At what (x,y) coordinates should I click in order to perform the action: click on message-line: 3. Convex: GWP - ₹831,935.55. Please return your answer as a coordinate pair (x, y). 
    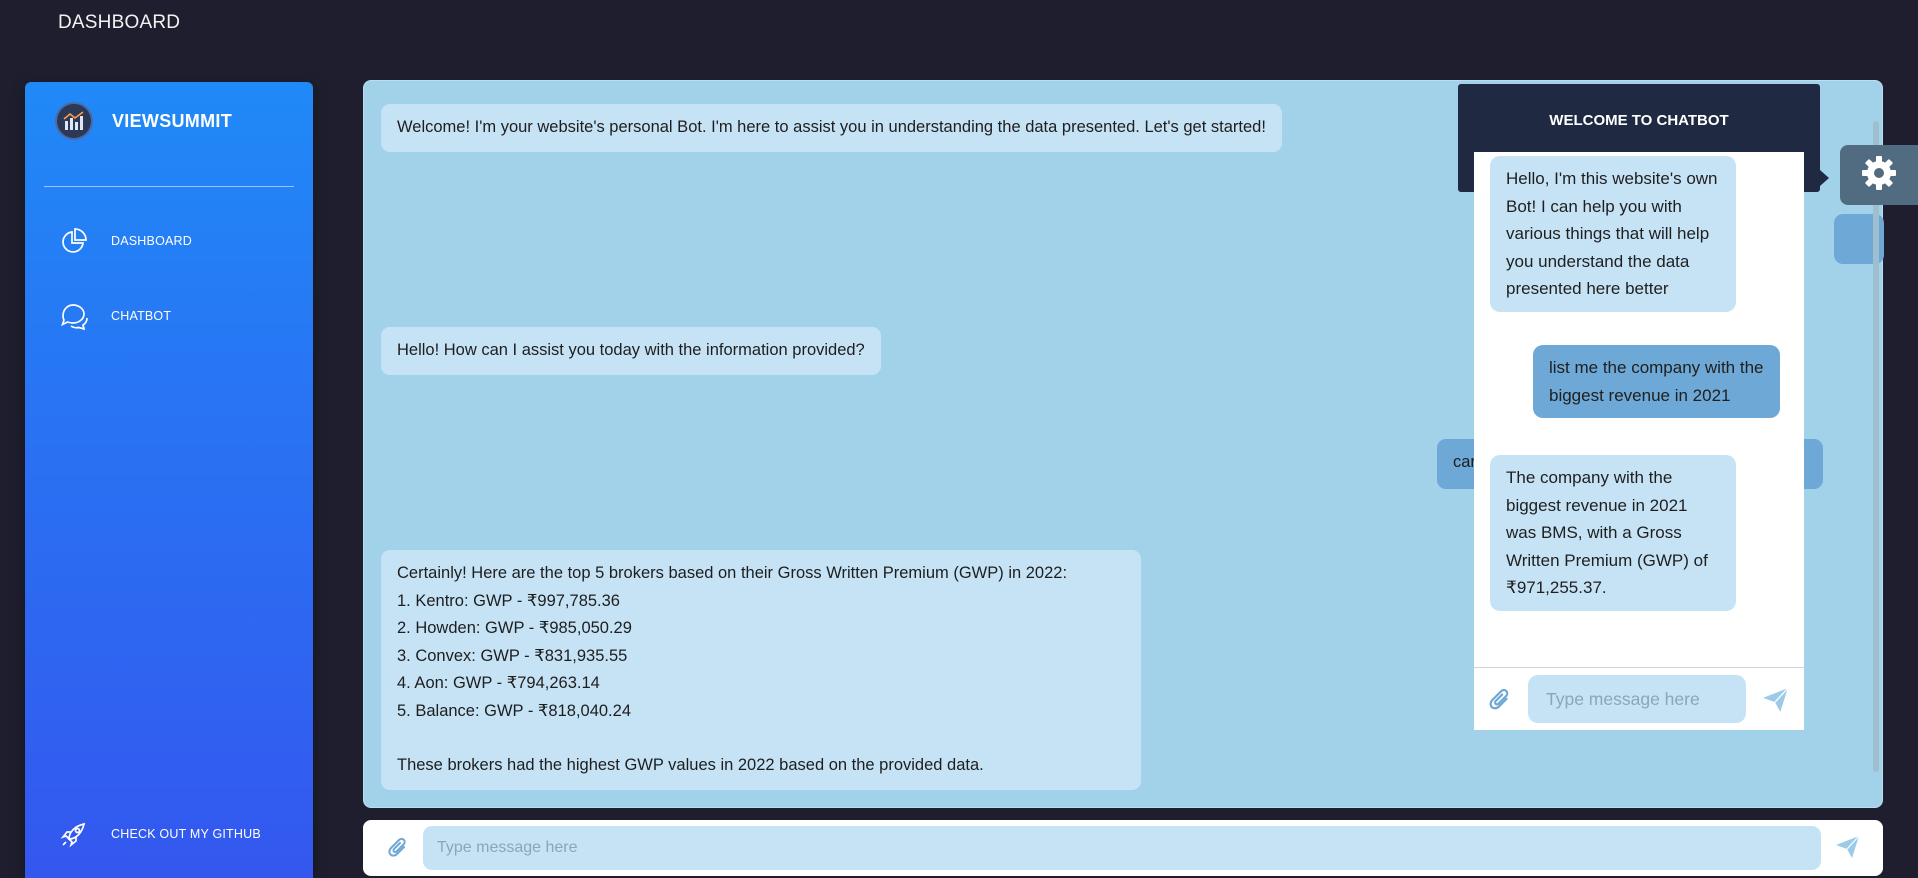
    Looking at the image, I should click on (512, 655).